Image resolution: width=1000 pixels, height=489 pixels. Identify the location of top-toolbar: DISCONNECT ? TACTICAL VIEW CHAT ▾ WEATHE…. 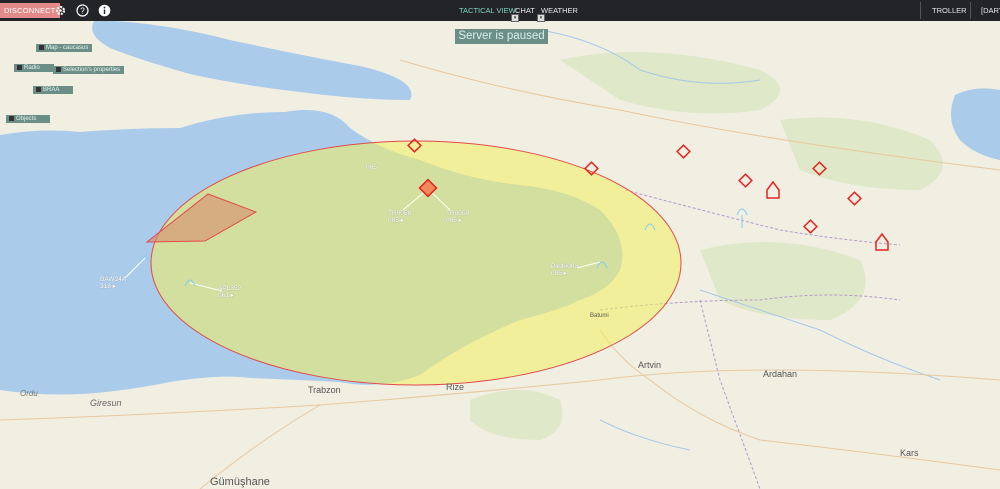
(500, 11).